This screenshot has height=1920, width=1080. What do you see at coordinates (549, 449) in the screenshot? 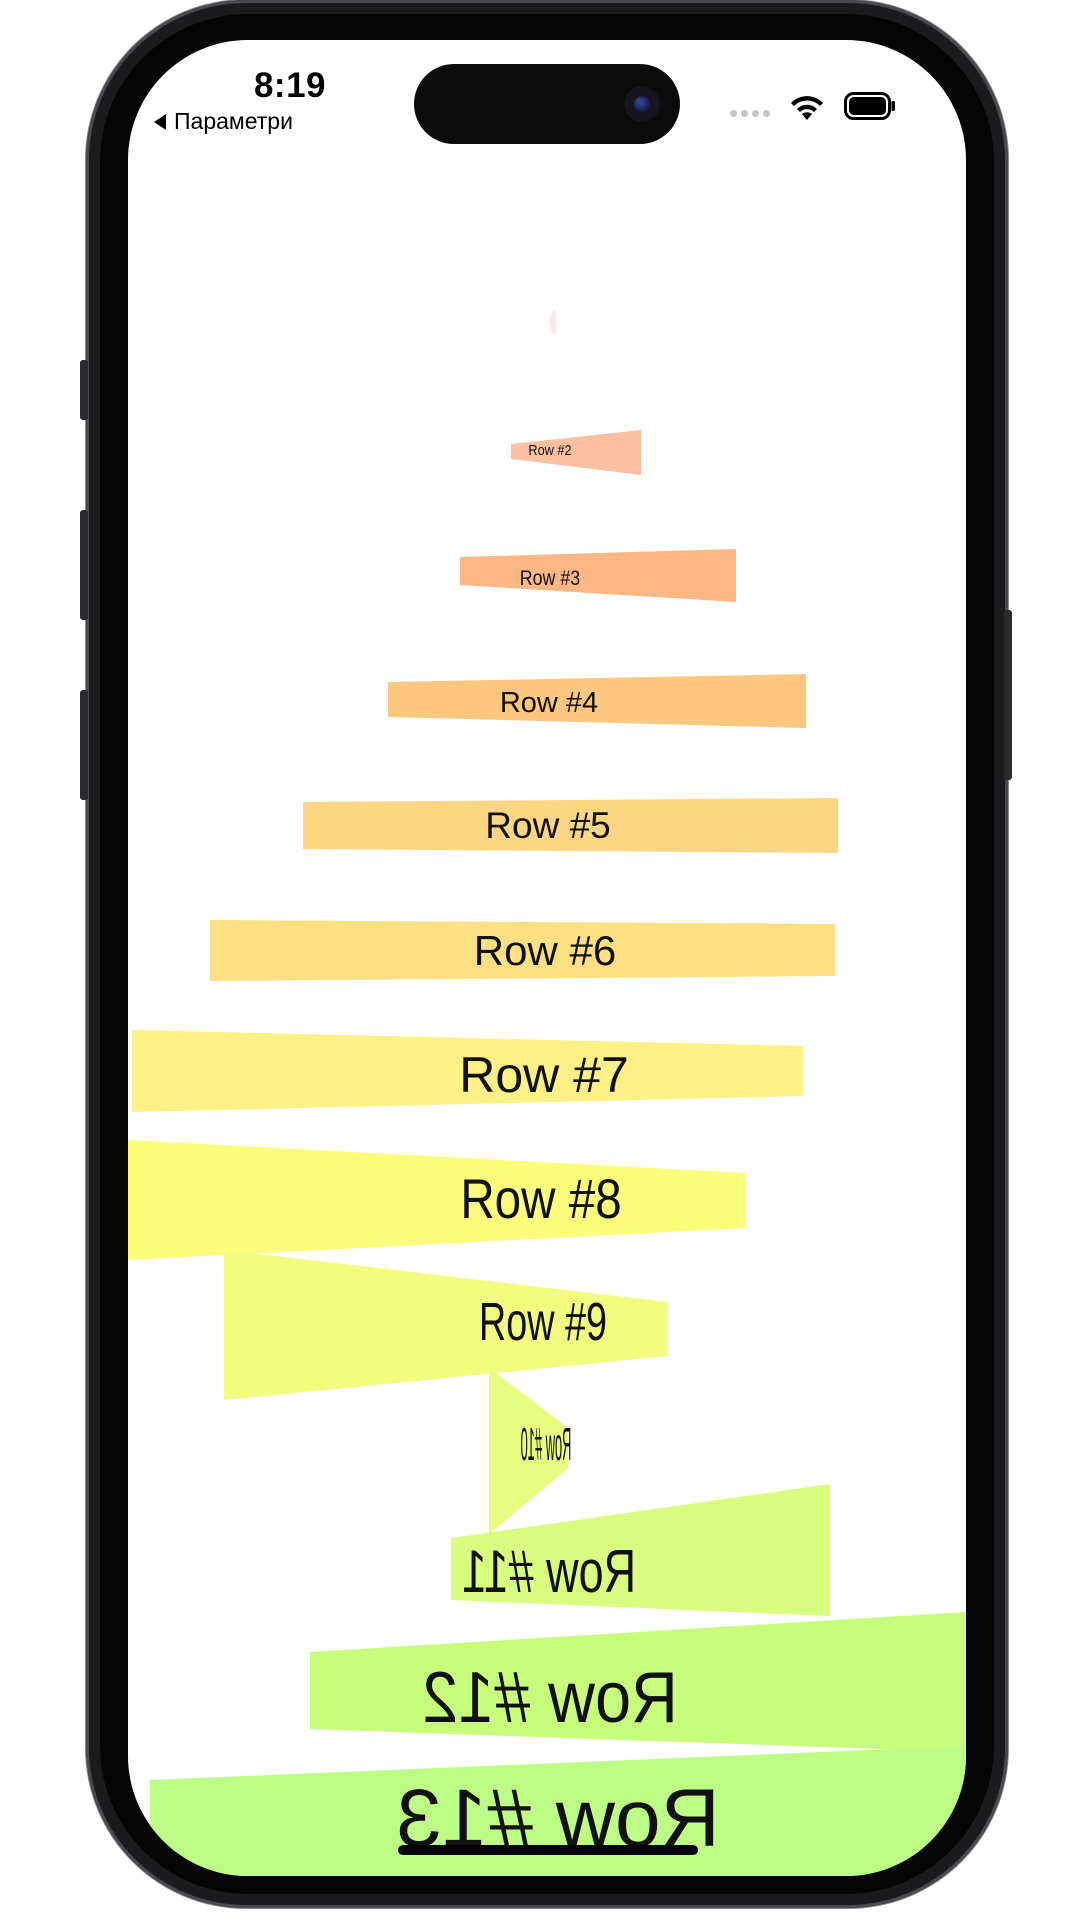
I see `row-2-label: Row #2` at bounding box center [549, 449].